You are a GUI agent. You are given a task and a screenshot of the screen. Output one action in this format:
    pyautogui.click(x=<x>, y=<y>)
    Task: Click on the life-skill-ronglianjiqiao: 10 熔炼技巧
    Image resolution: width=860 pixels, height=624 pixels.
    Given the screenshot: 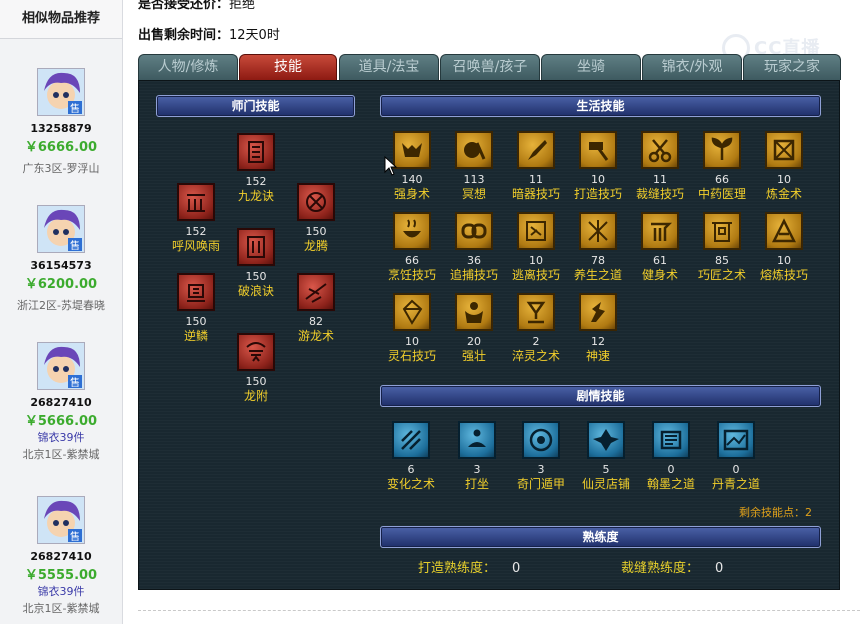 What is the action you would take?
    pyautogui.click(x=784, y=247)
    